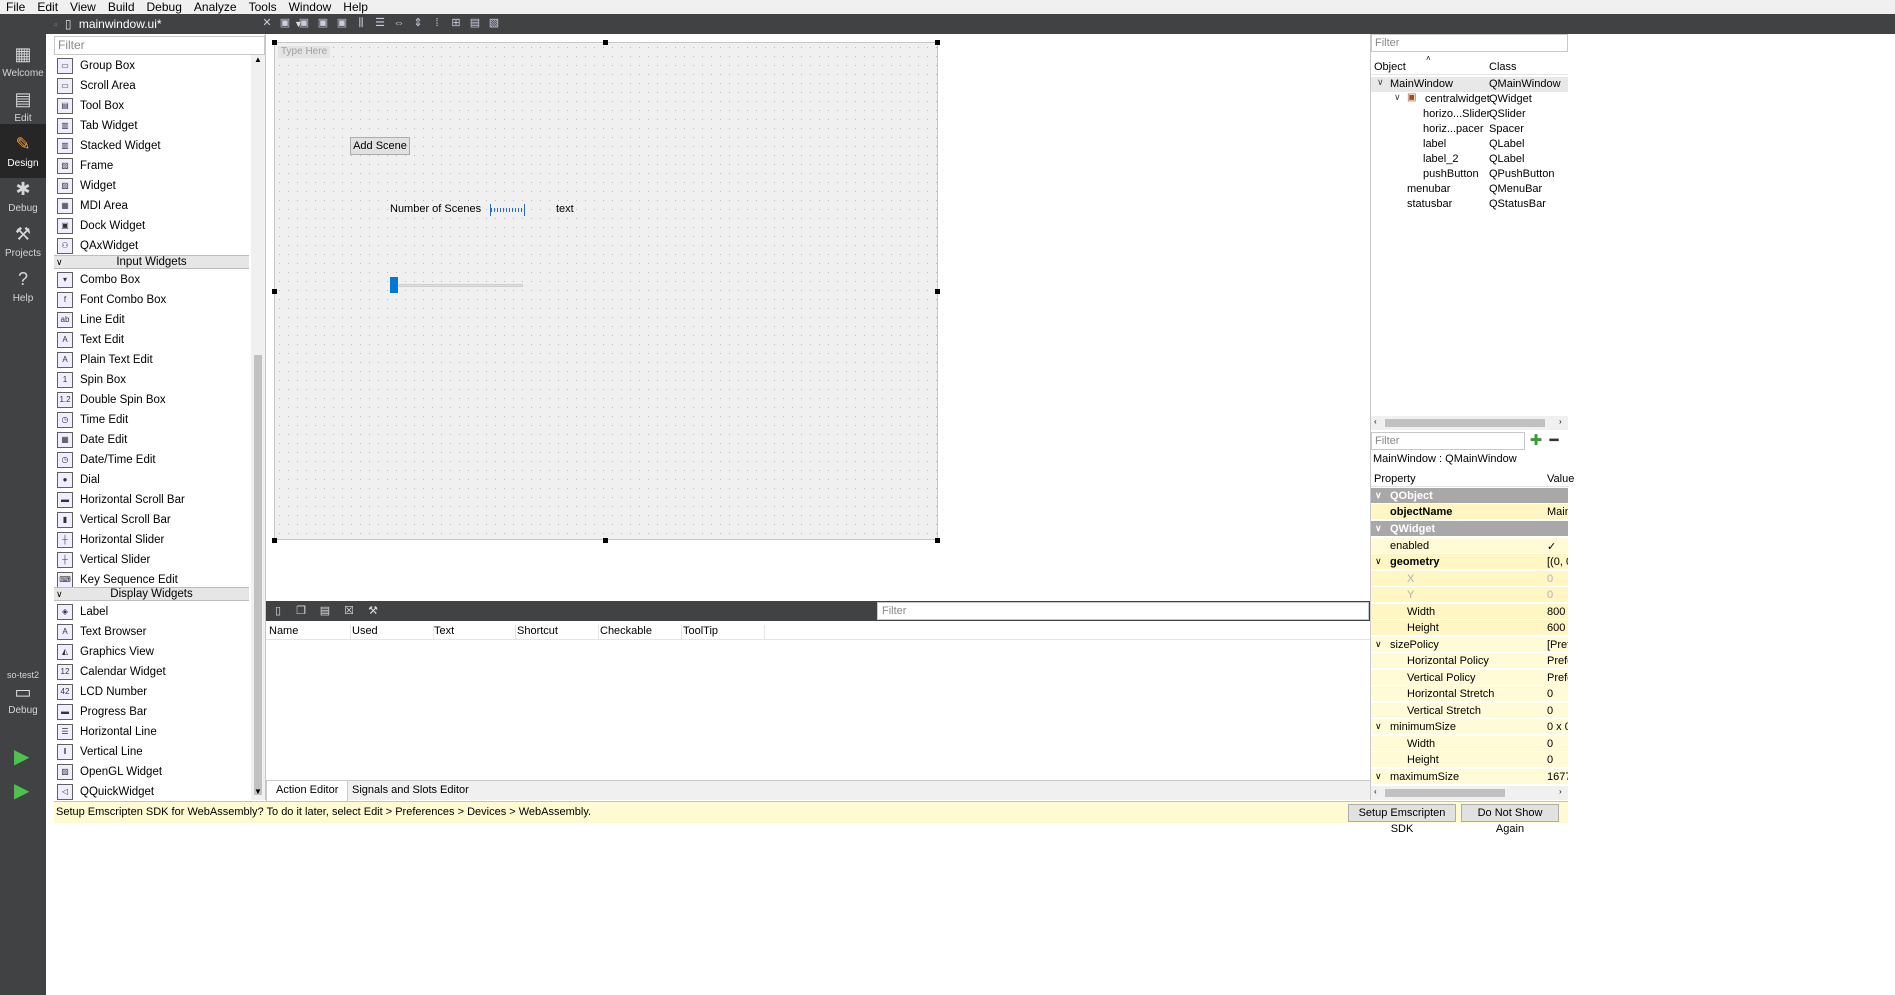  What do you see at coordinates (349, 611) in the screenshot?
I see `delete-action-icon: ☒` at bounding box center [349, 611].